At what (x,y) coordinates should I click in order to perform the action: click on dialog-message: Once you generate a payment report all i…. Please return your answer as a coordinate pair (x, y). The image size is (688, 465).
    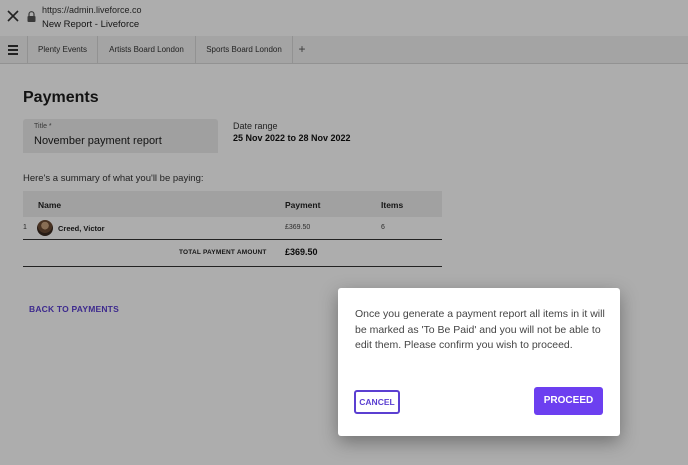
    Looking at the image, I should click on (480, 329).